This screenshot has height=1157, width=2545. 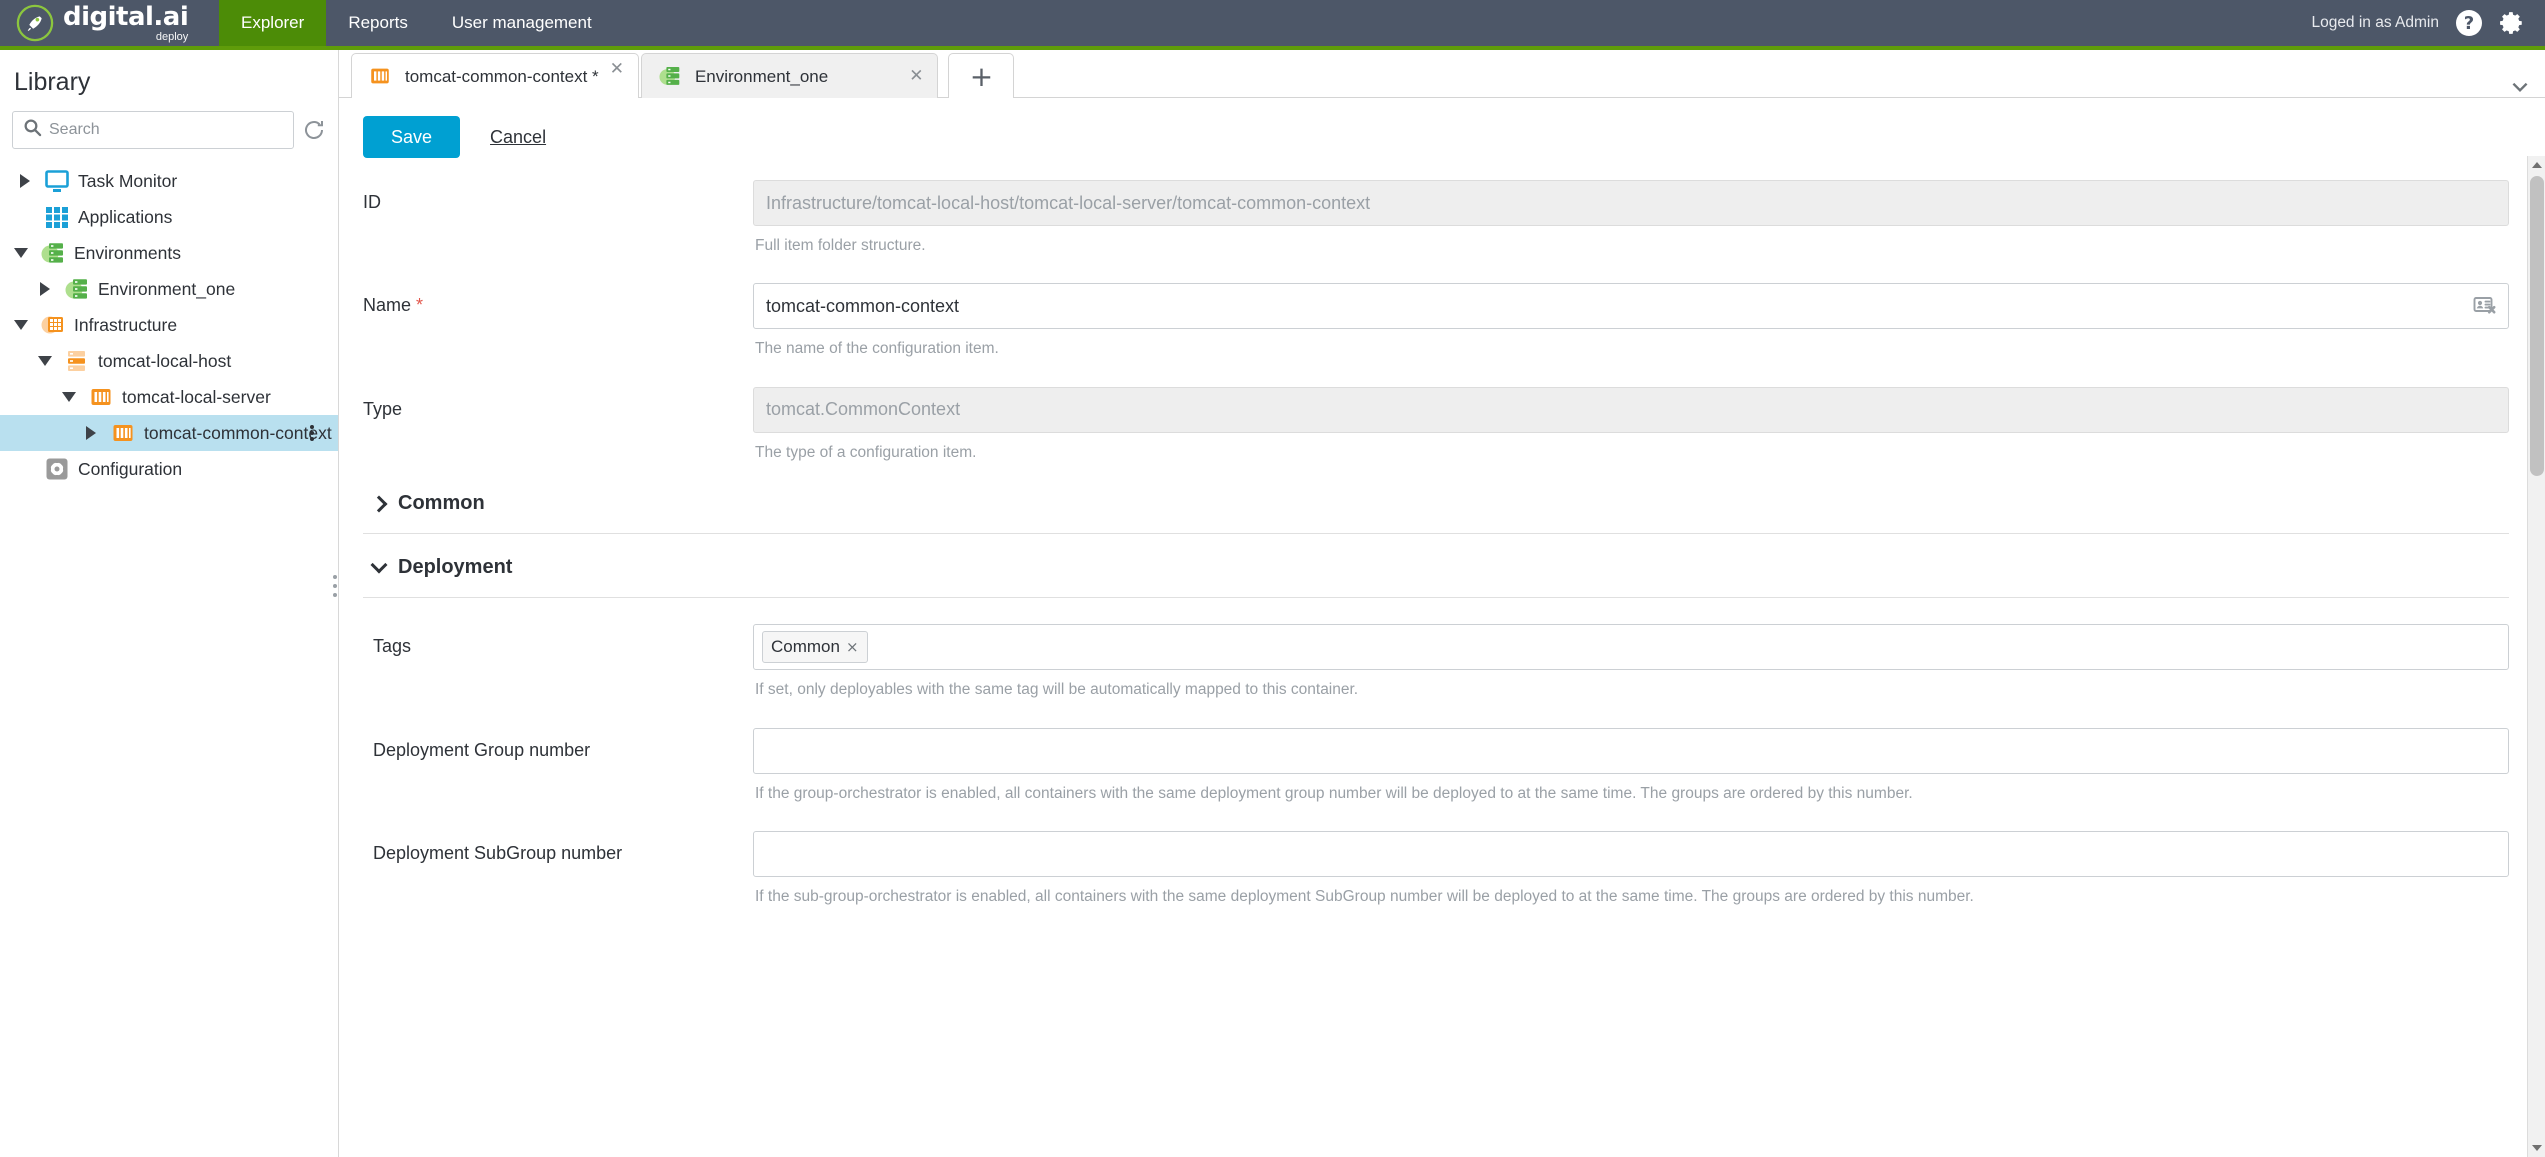 What do you see at coordinates (518, 137) in the screenshot?
I see `cancel-button: Cancel` at bounding box center [518, 137].